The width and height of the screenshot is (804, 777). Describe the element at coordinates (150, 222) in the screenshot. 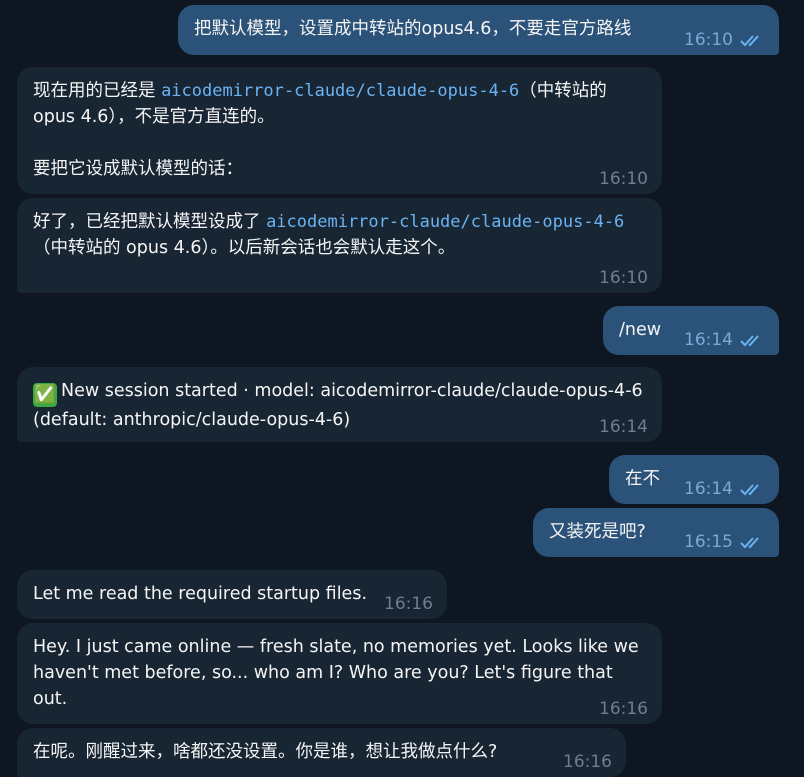

I see `text-segment: 好了，已经把默认模型设成了` at that location.